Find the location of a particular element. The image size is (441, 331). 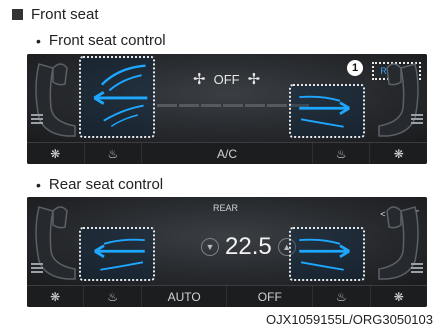

rear-seat-control-text: Rear seat control is located at coordinates (106, 184).